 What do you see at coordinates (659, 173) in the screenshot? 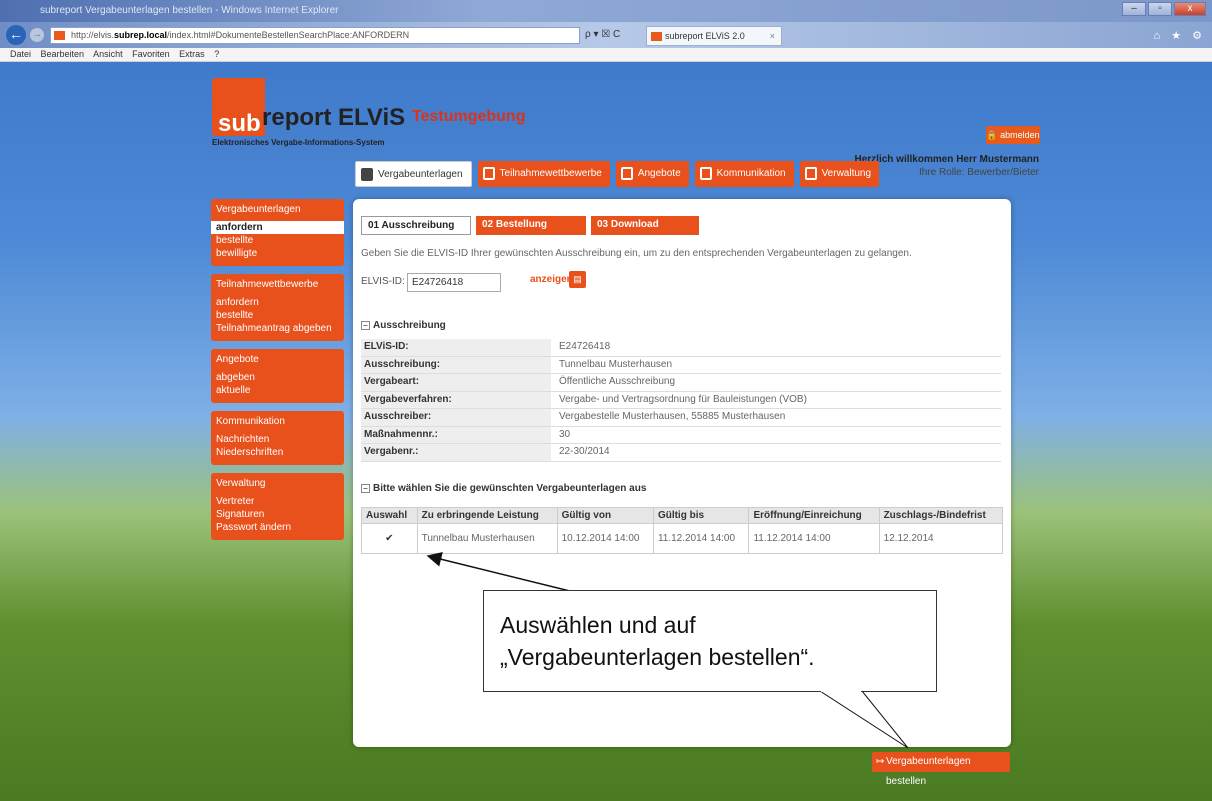
I see `nav-label: Angebote` at bounding box center [659, 173].